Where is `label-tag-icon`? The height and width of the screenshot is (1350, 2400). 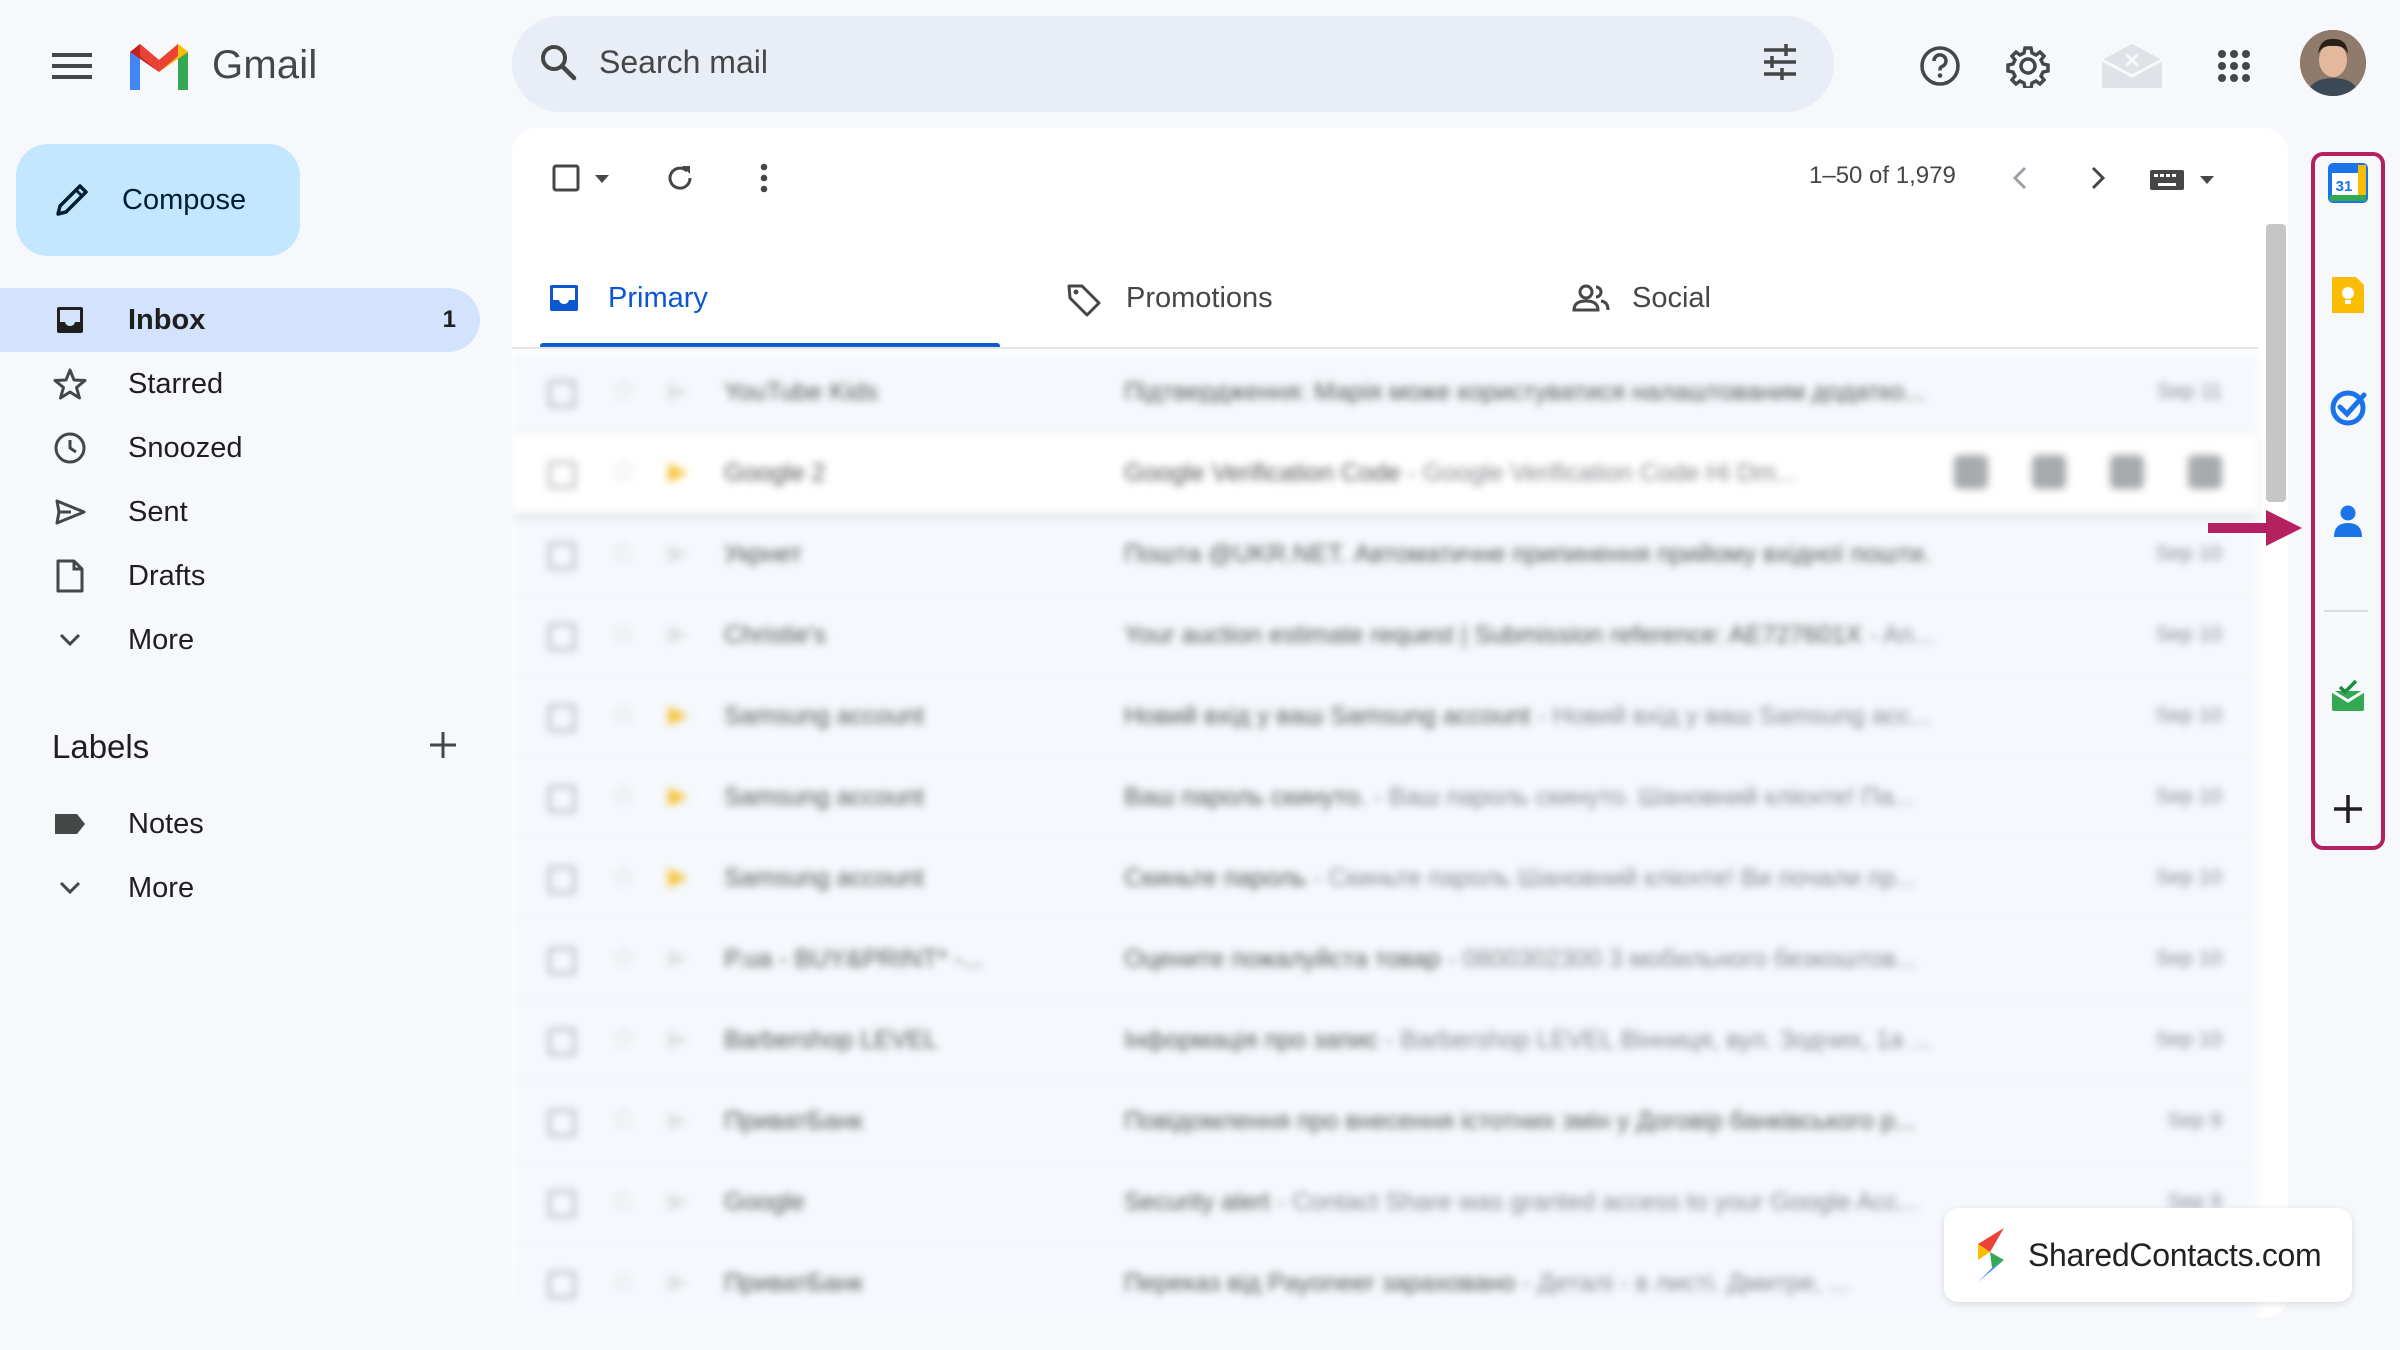 label-tag-icon is located at coordinates (70, 824).